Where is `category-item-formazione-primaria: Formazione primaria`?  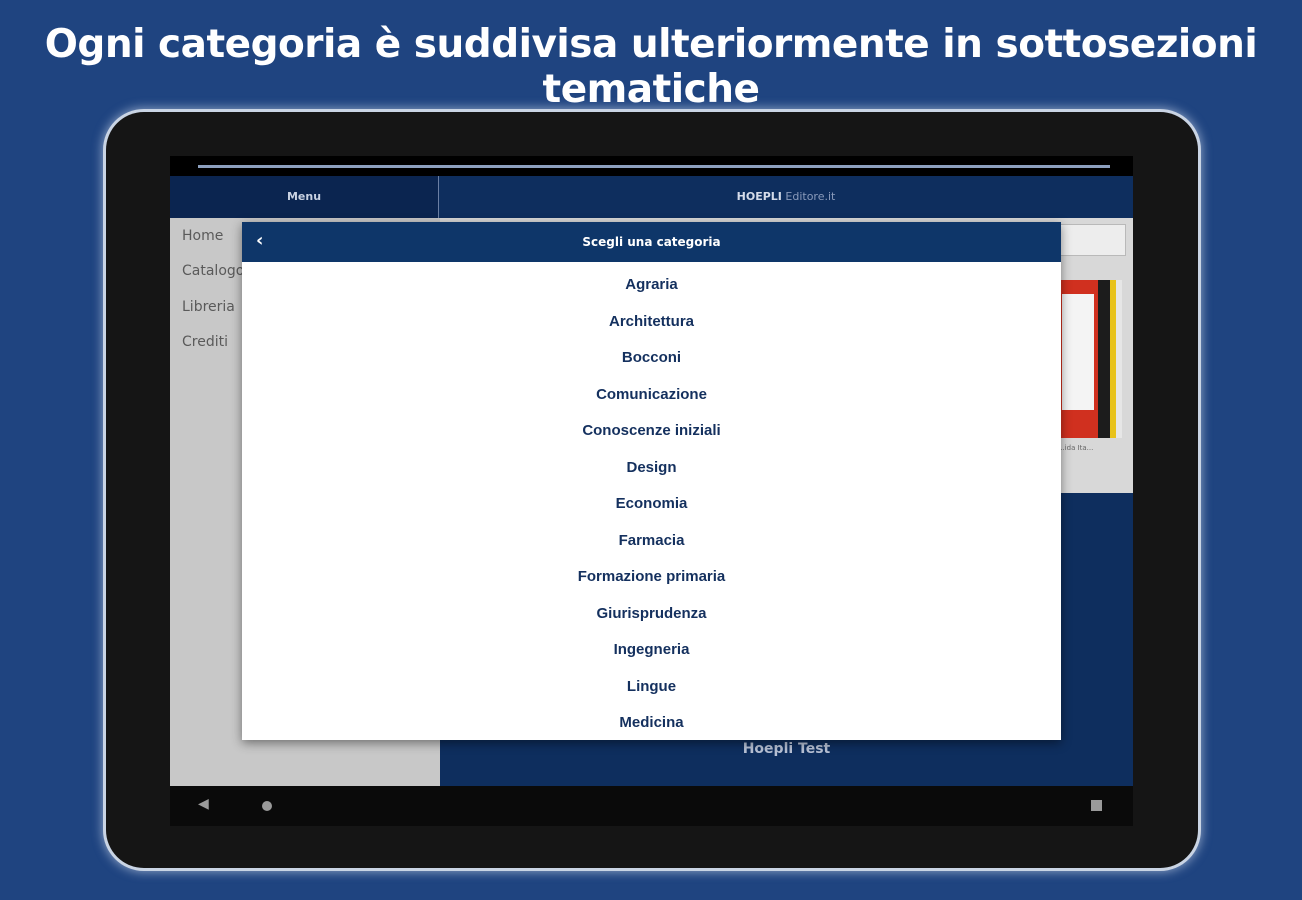 category-item-formazione-primaria: Formazione primaria is located at coordinates (651, 584).